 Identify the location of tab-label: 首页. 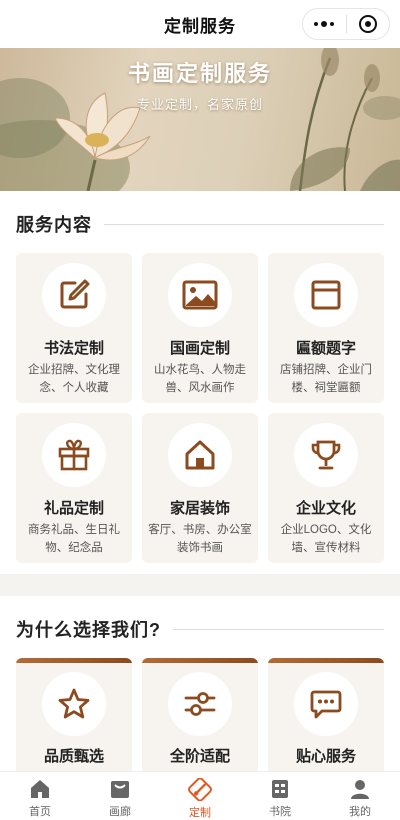
(40, 812).